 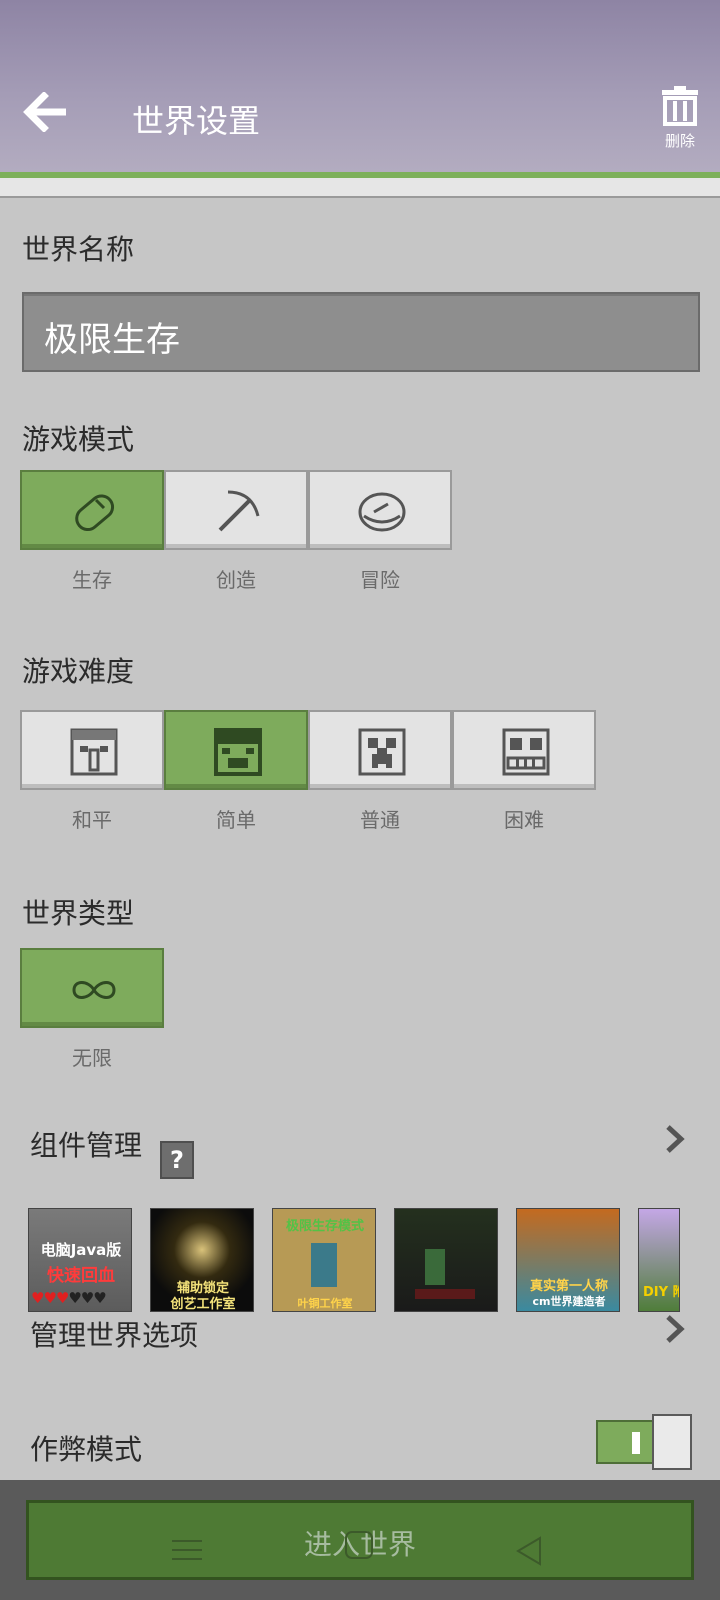 I want to click on world-type-label: 世界类型, so click(x=78, y=913).